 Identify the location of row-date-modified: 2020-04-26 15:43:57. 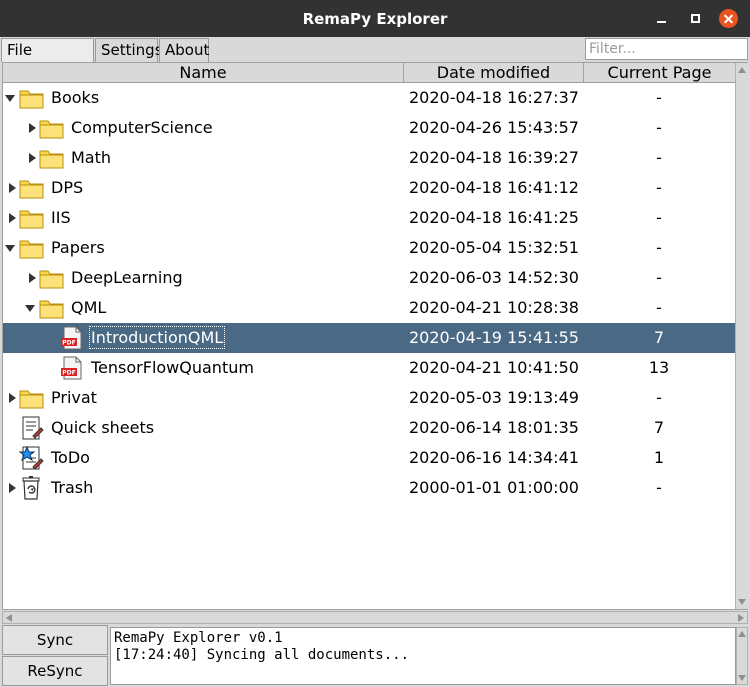
(494, 127).